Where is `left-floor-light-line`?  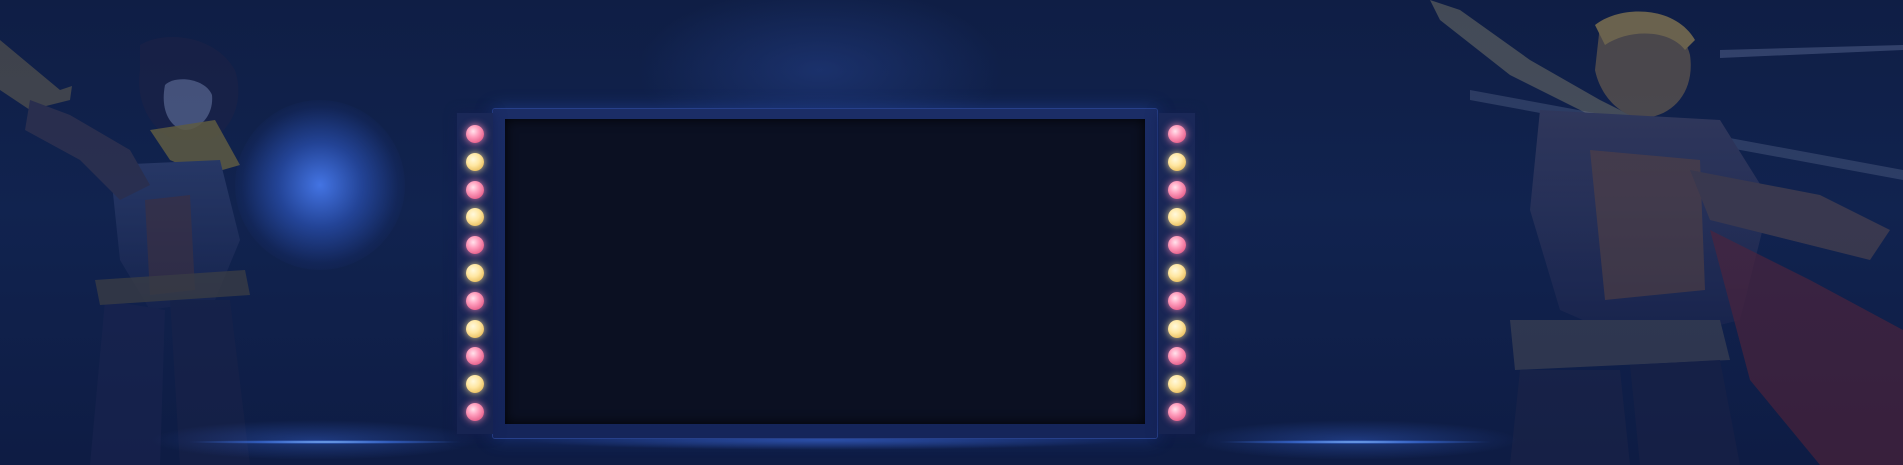
left-floor-light-line is located at coordinates (325, 442).